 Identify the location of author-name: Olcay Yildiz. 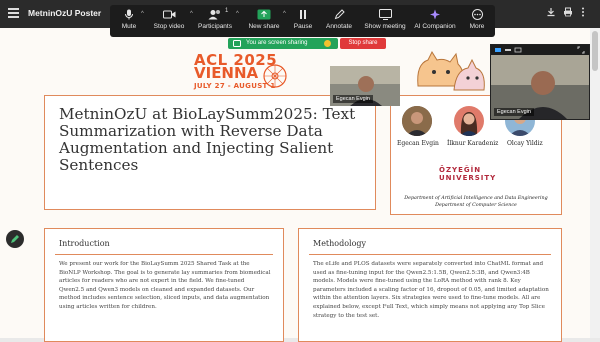
(525, 143).